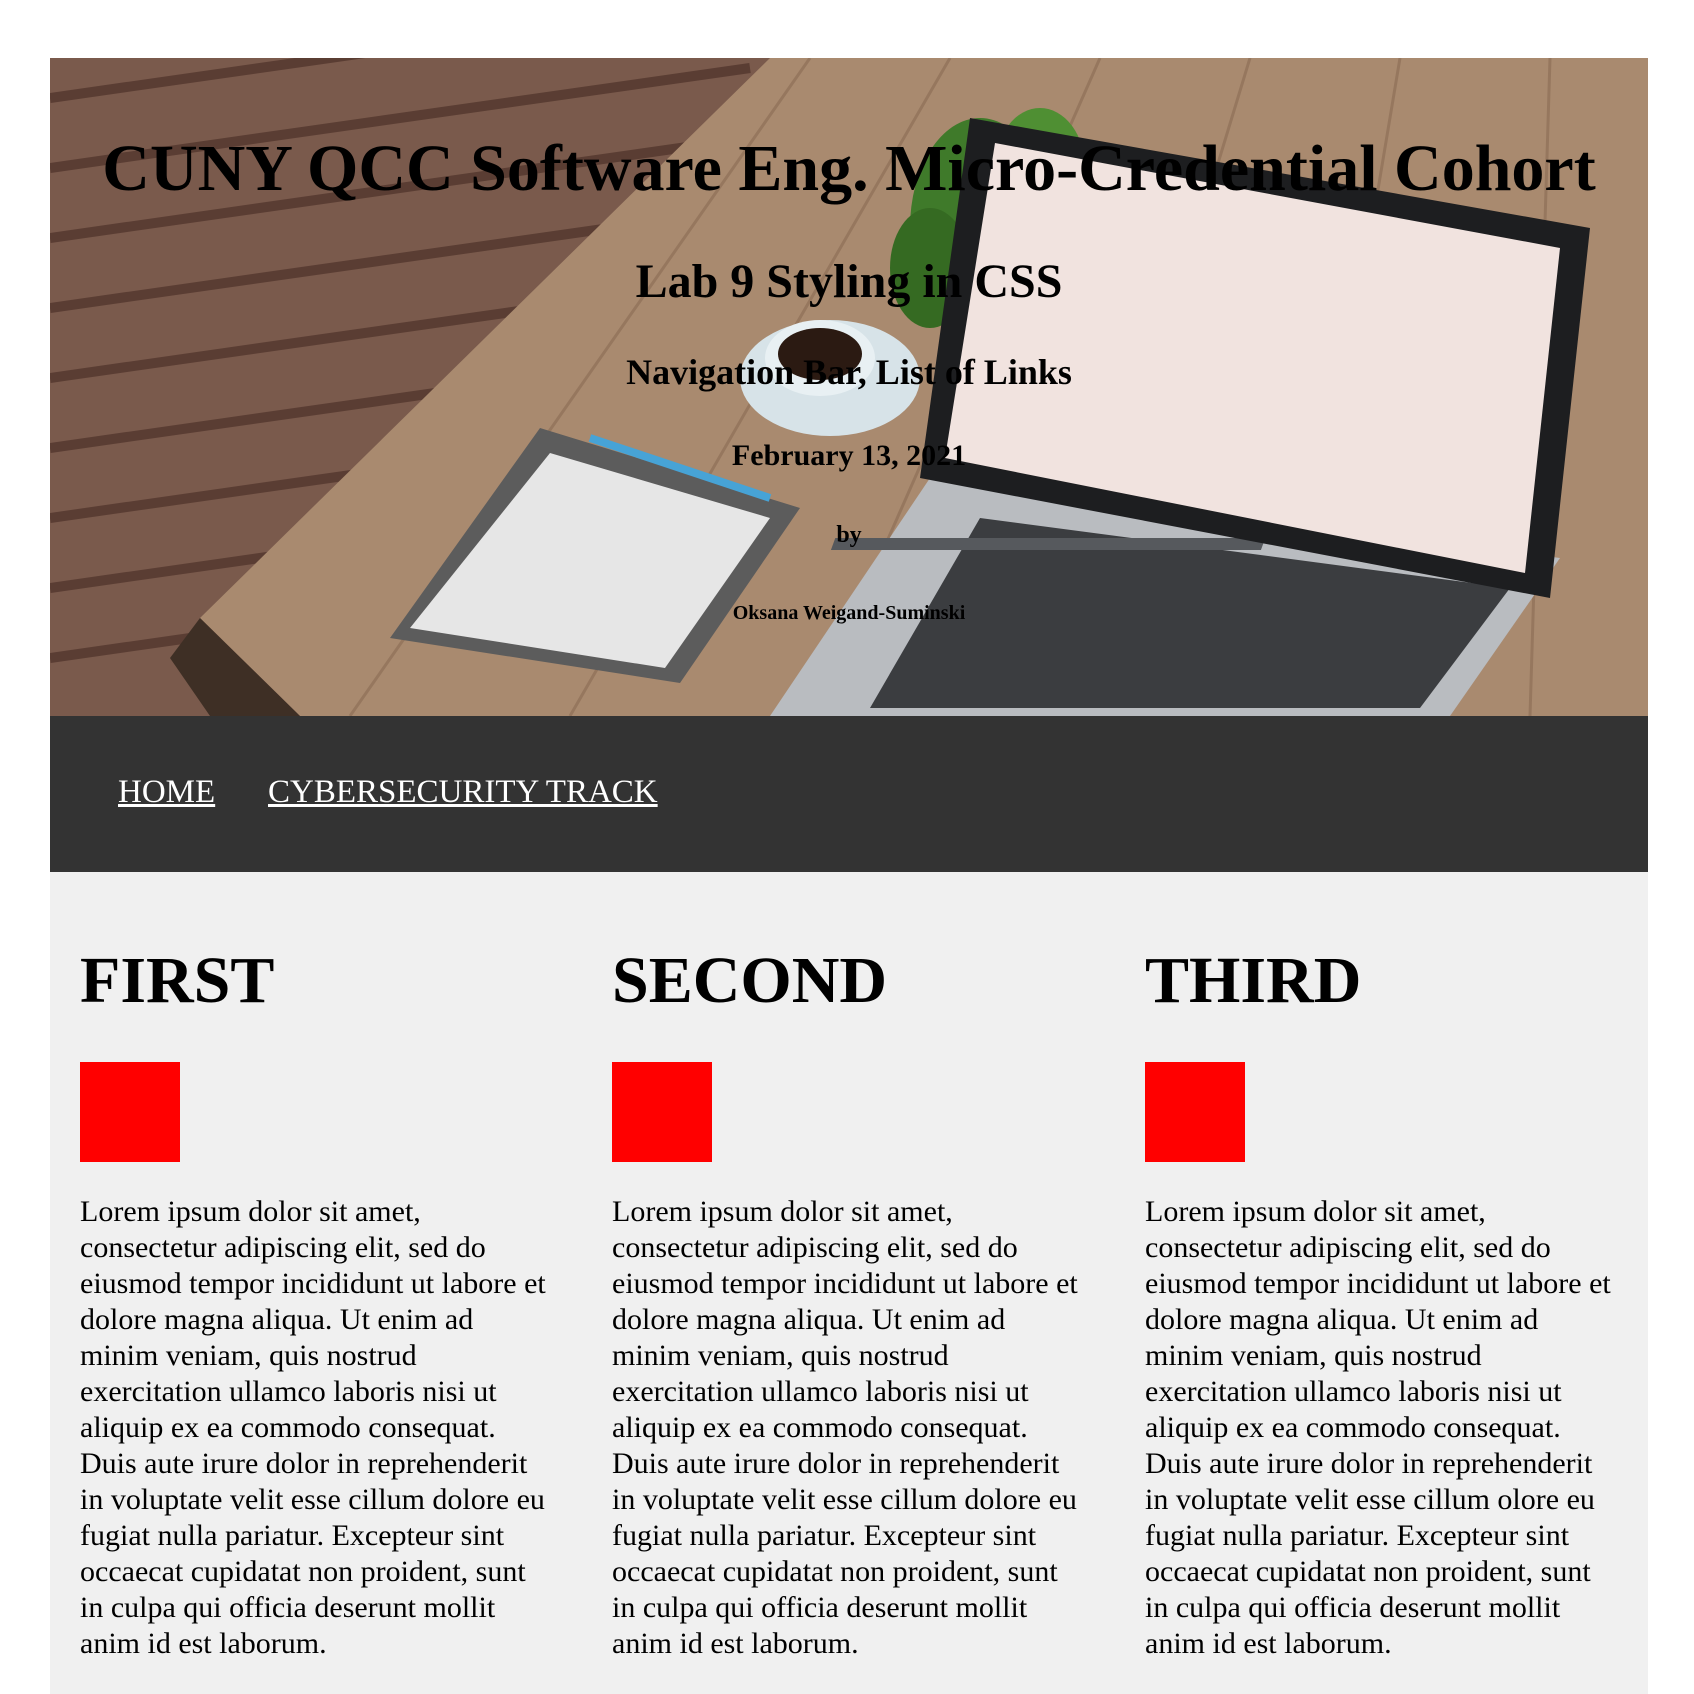  Describe the element at coordinates (849, 281) in the screenshot. I see `lab-subtitle: Lab 9 Styling in CSS` at that location.